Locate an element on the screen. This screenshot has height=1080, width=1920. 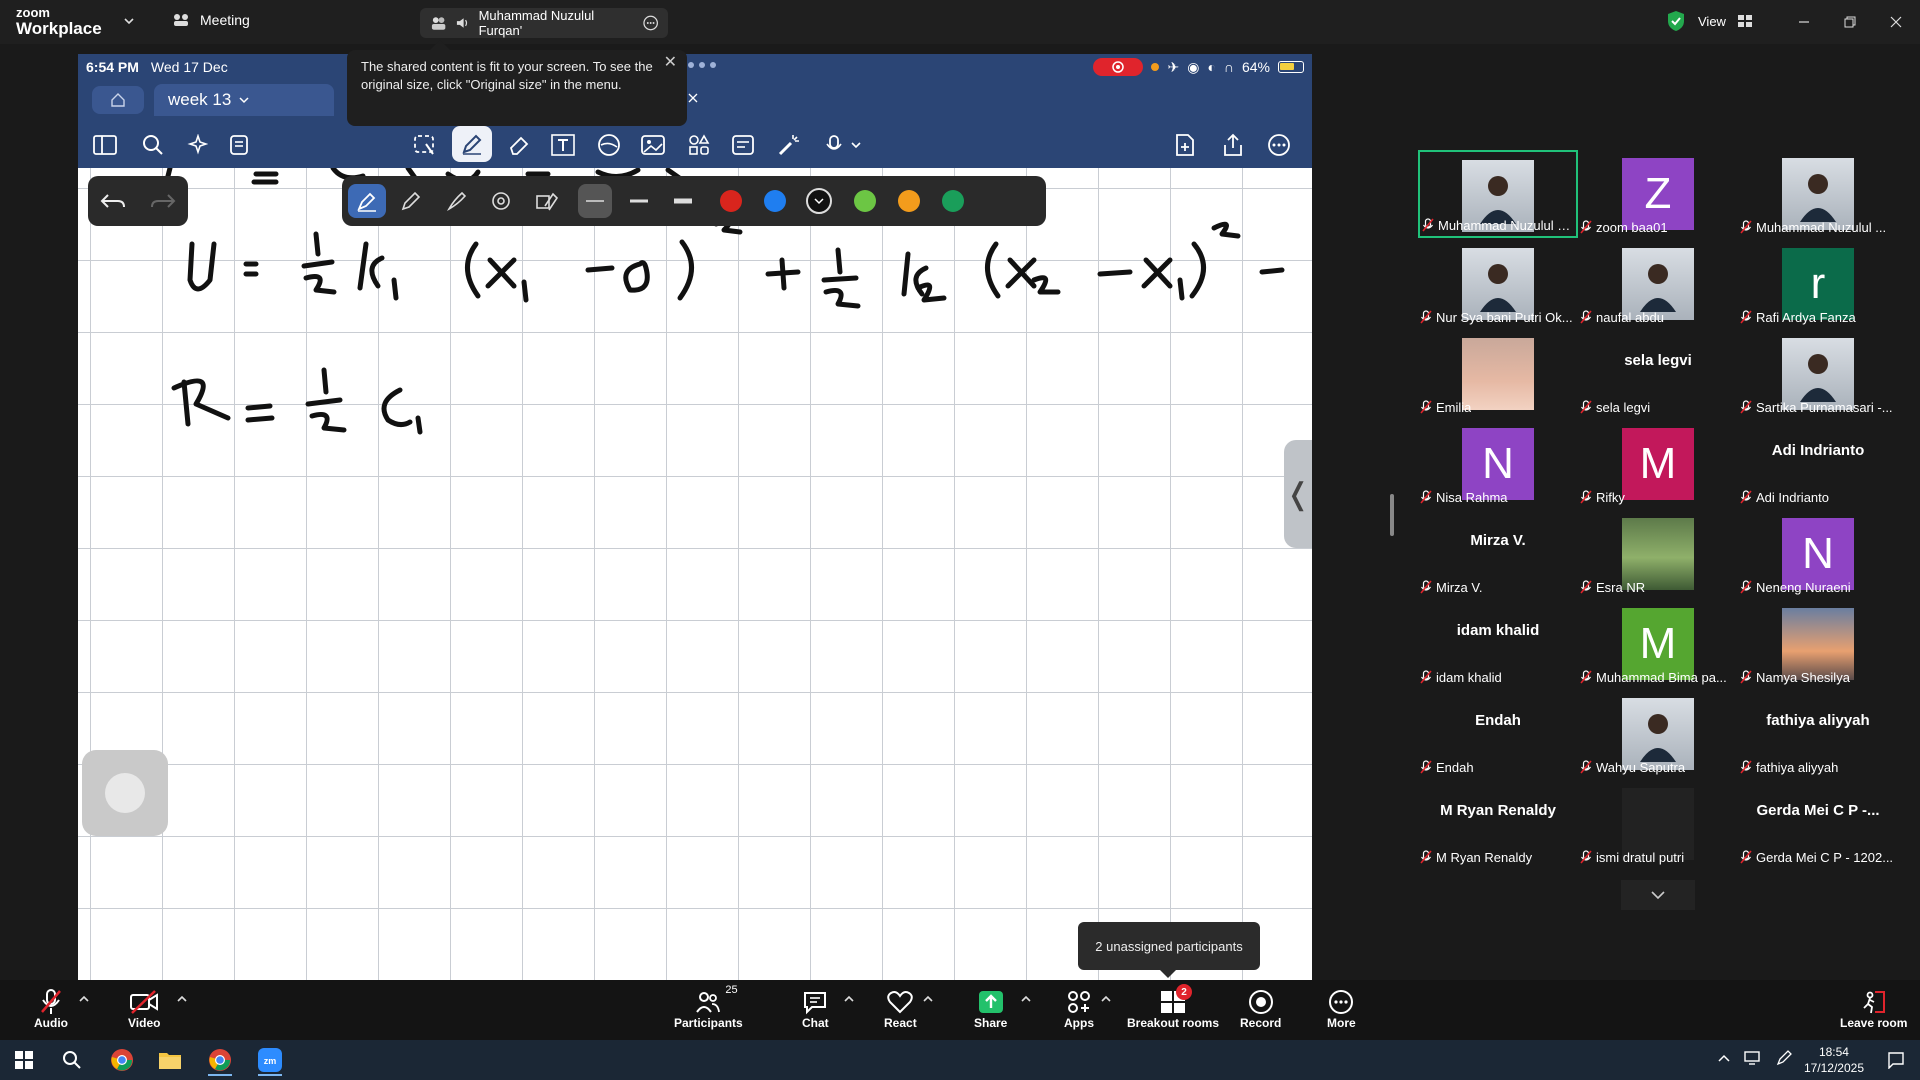
participant-tile: N Nisa Rahma is located at coordinates (1498, 464).